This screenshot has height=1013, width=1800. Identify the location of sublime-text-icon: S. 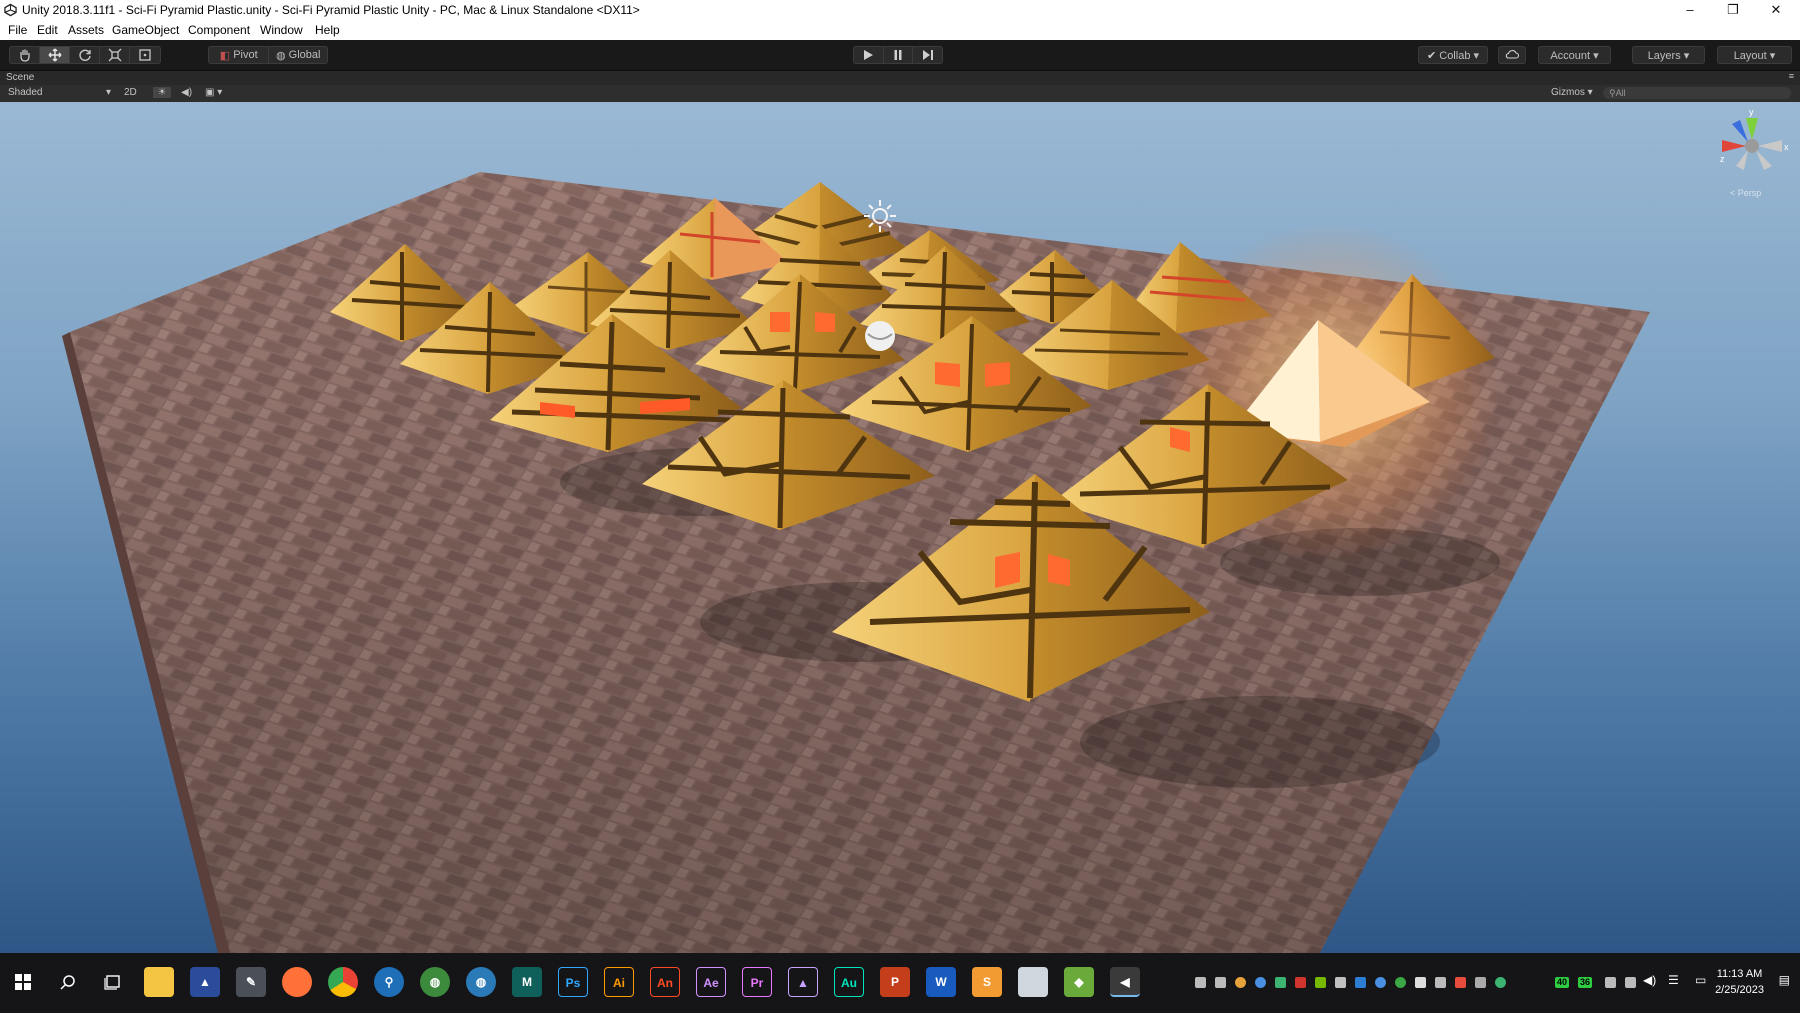
(987, 982).